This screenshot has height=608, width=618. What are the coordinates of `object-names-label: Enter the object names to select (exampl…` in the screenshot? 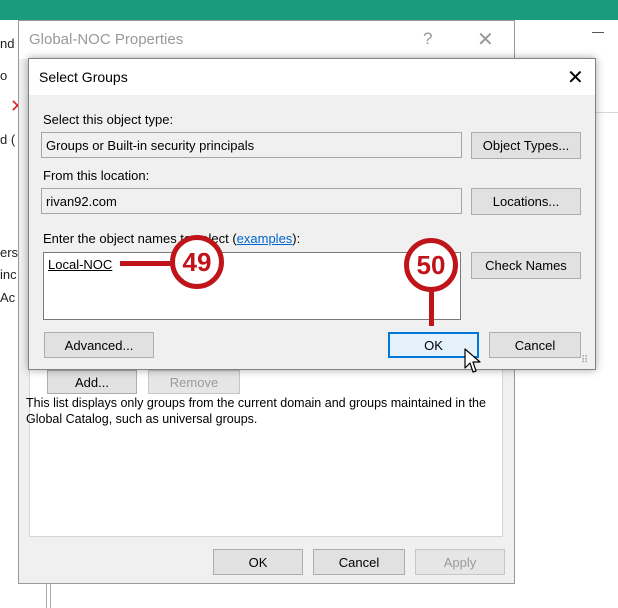 It's located at (171, 238).